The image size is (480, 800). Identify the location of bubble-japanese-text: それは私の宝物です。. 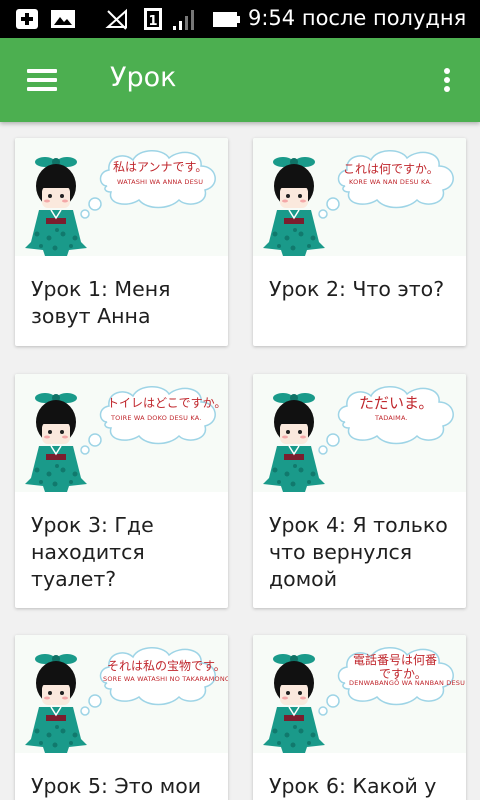
(166, 666).